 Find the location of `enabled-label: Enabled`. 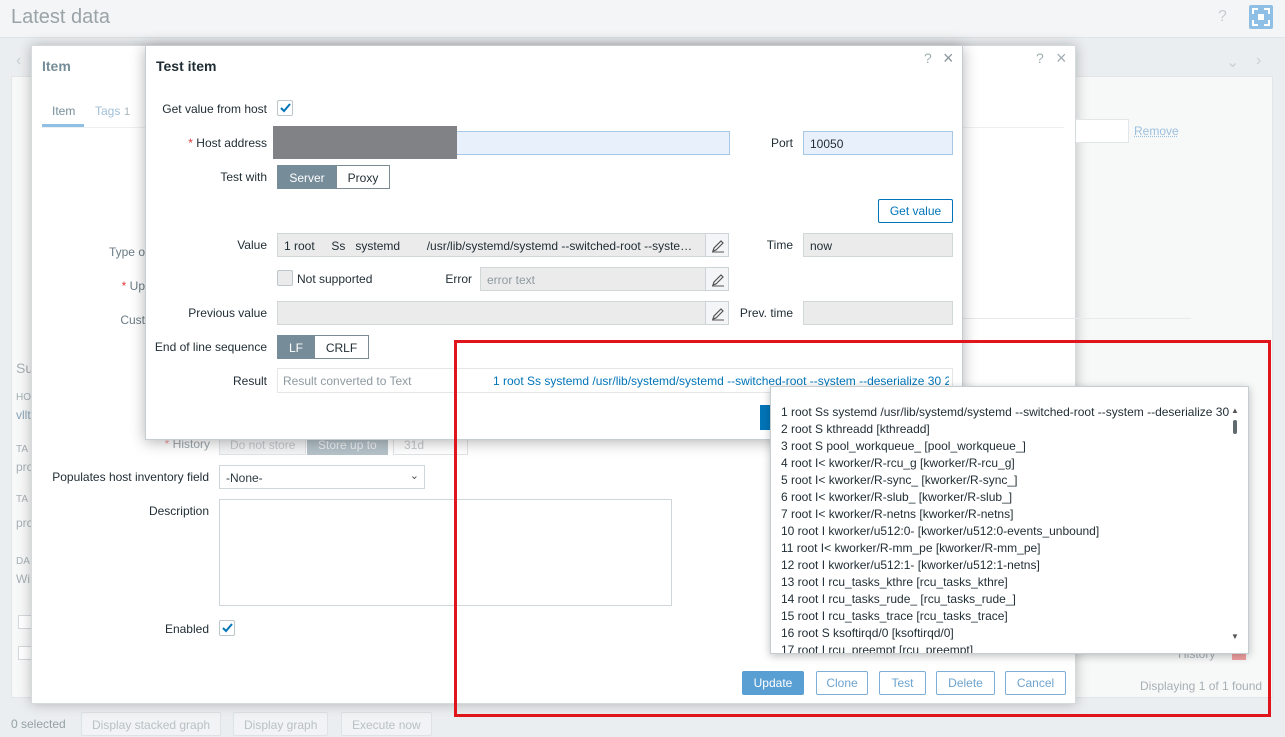

enabled-label: Enabled is located at coordinates (186, 629).